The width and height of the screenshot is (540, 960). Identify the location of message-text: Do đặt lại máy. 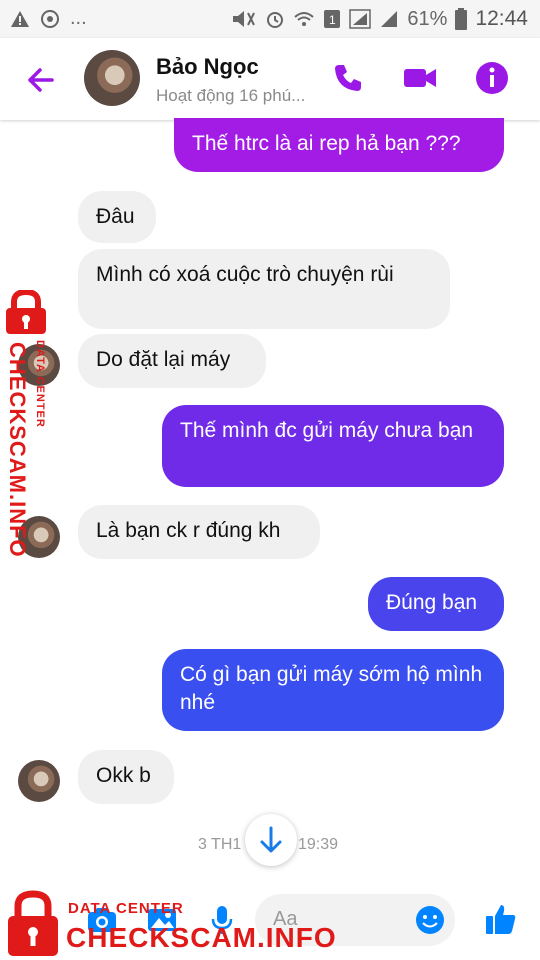
(163, 359).